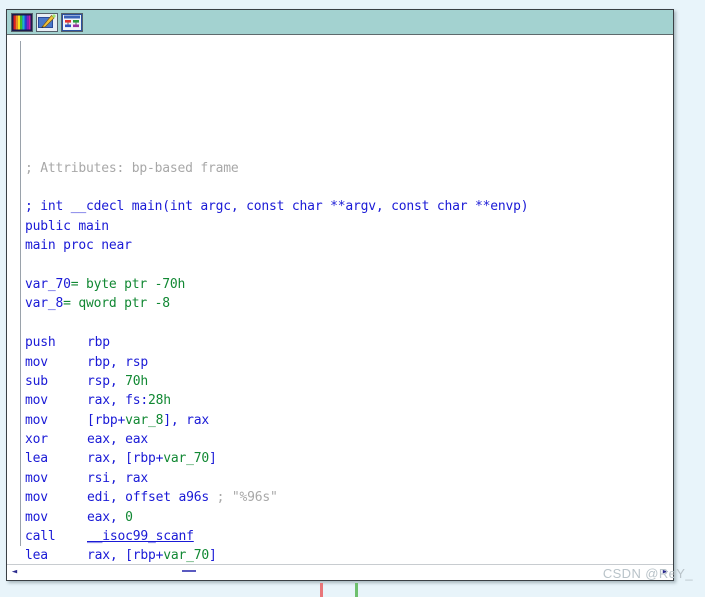 This screenshot has width=705, height=597. What do you see at coordinates (106, 381) in the screenshot?
I see `instruction-operands: rsp,` at bounding box center [106, 381].